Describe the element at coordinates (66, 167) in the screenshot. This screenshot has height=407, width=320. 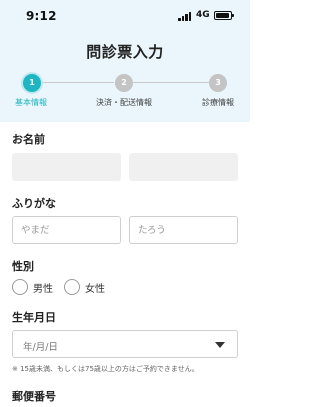
I see `last-name-input` at that location.